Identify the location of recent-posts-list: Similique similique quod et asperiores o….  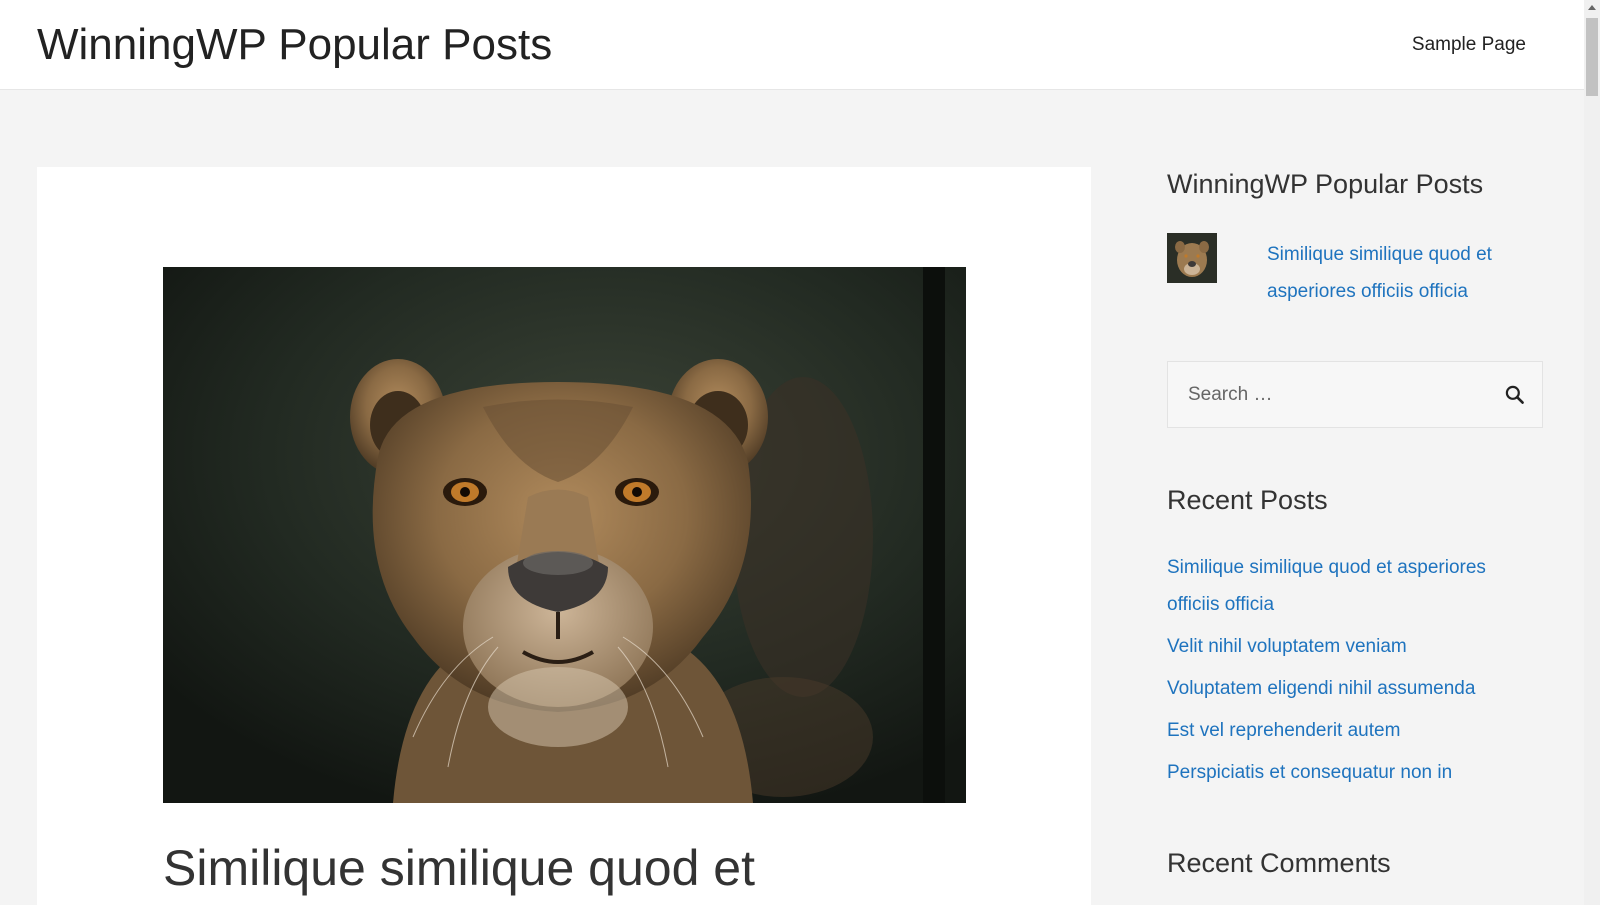
(1355, 672).